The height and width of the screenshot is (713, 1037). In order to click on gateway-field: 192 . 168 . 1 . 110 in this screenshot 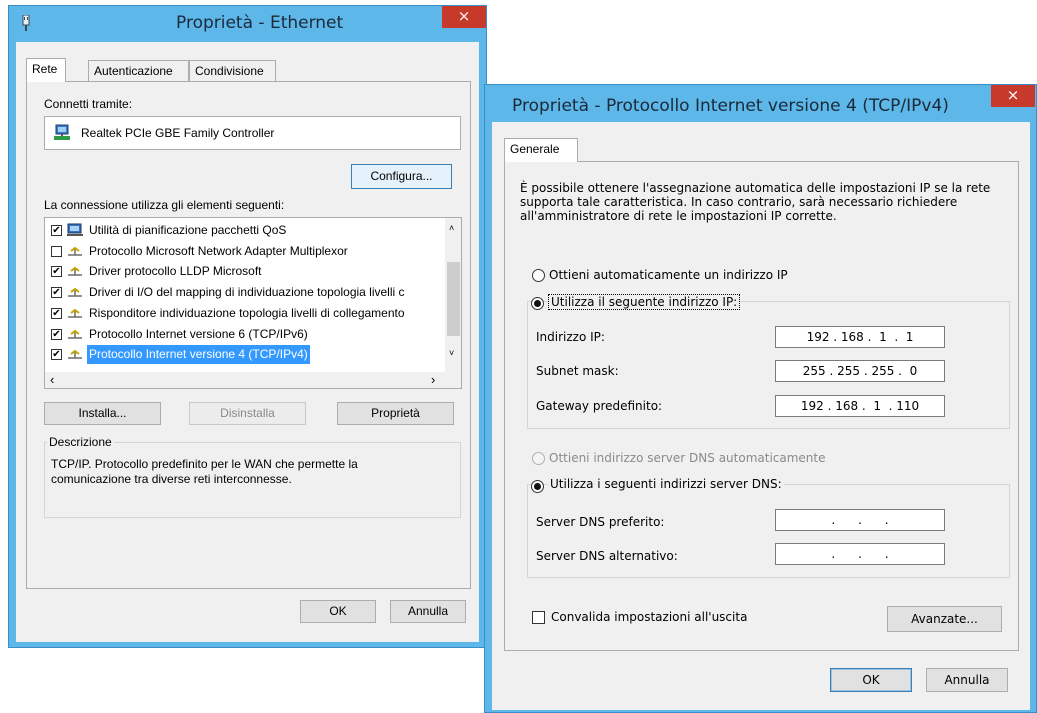, I will do `click(860, 406)`.